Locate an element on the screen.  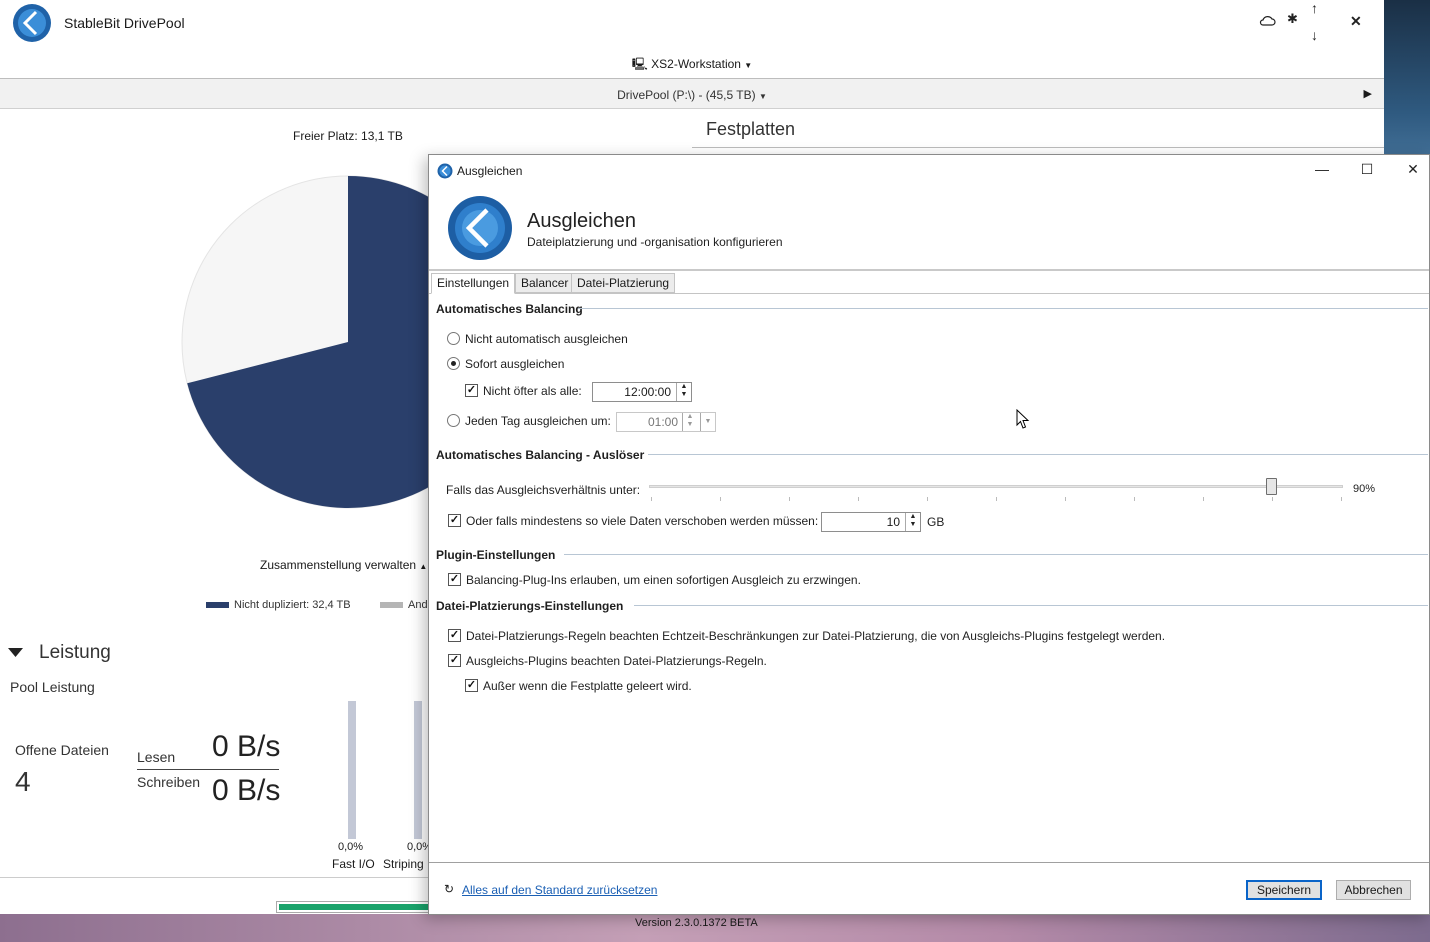
pool-selector: DrivePool (P:\) - (45,5 TB) ▼ is located at coordinates (692, 95).